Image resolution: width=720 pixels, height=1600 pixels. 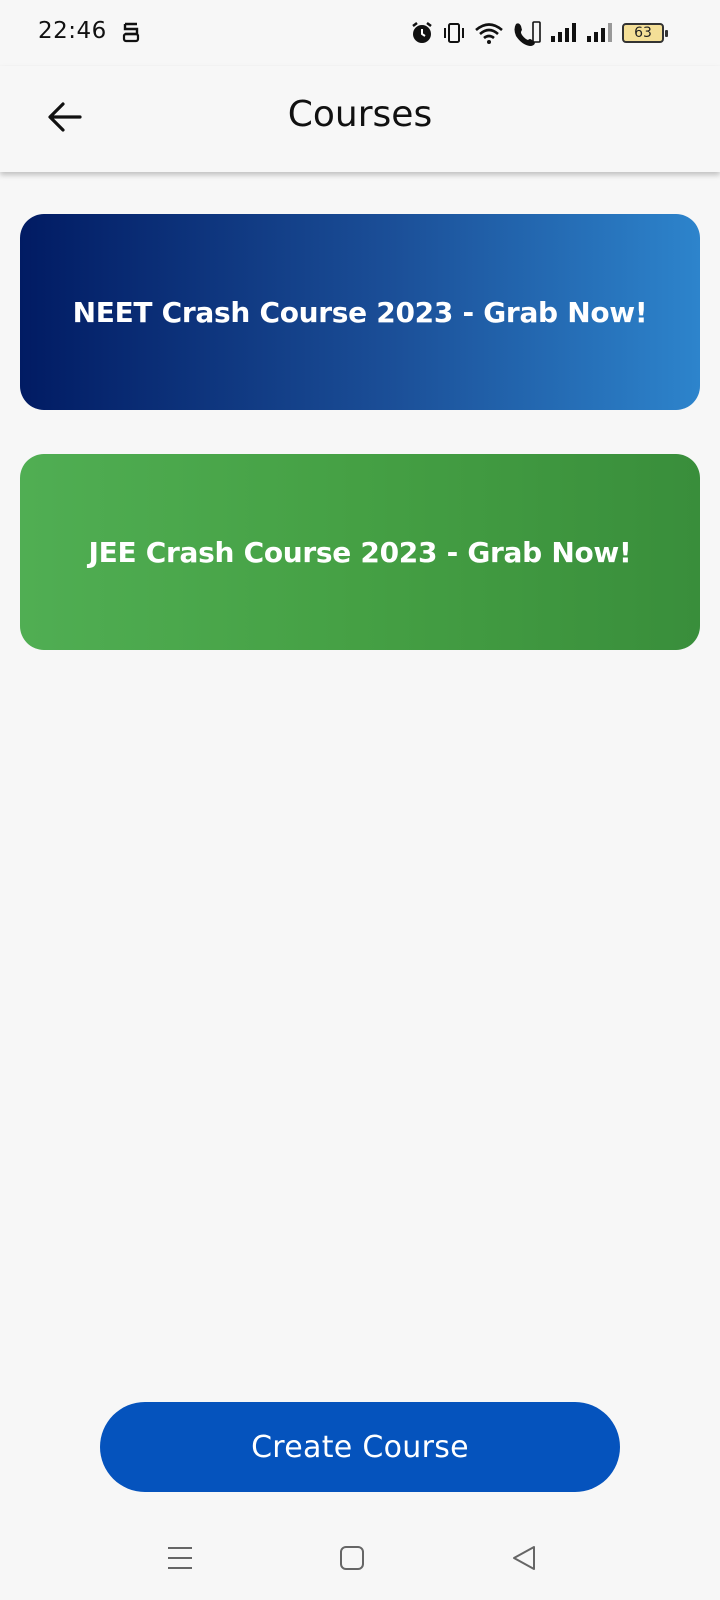 I want to click on course-card-jee: JEE Crash Course 2023 - Grab Now!, so click(x=360, y=552).